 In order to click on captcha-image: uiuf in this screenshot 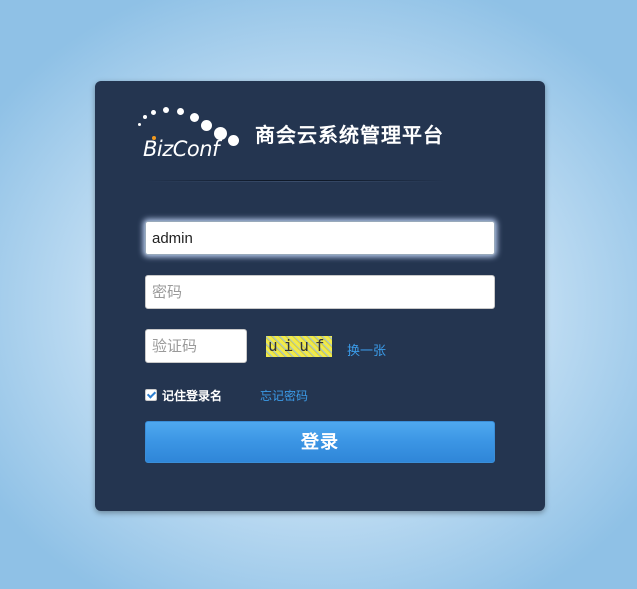, I will do `click(299, 346)`.